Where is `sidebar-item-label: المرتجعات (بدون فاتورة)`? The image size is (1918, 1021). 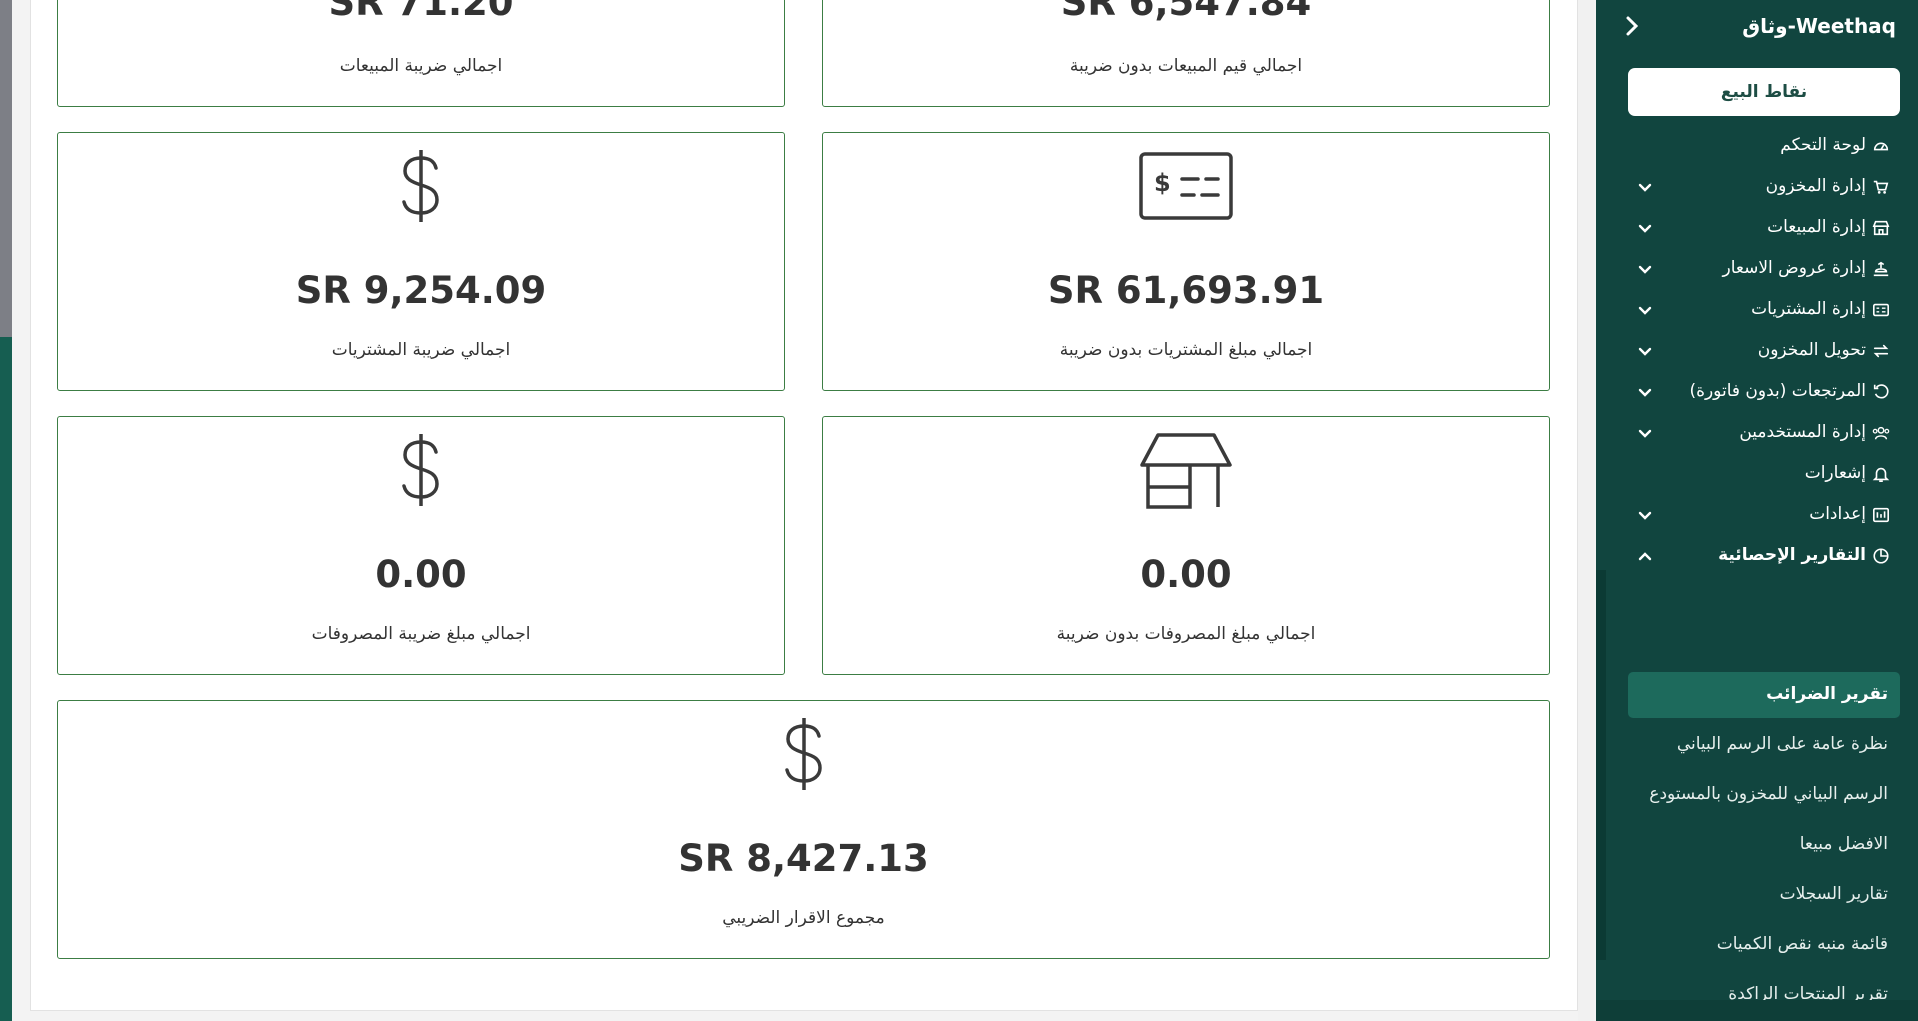
sidebar-item-label: المرتجعات (بدون فاتورة) is located at coordinates (1777, 391).